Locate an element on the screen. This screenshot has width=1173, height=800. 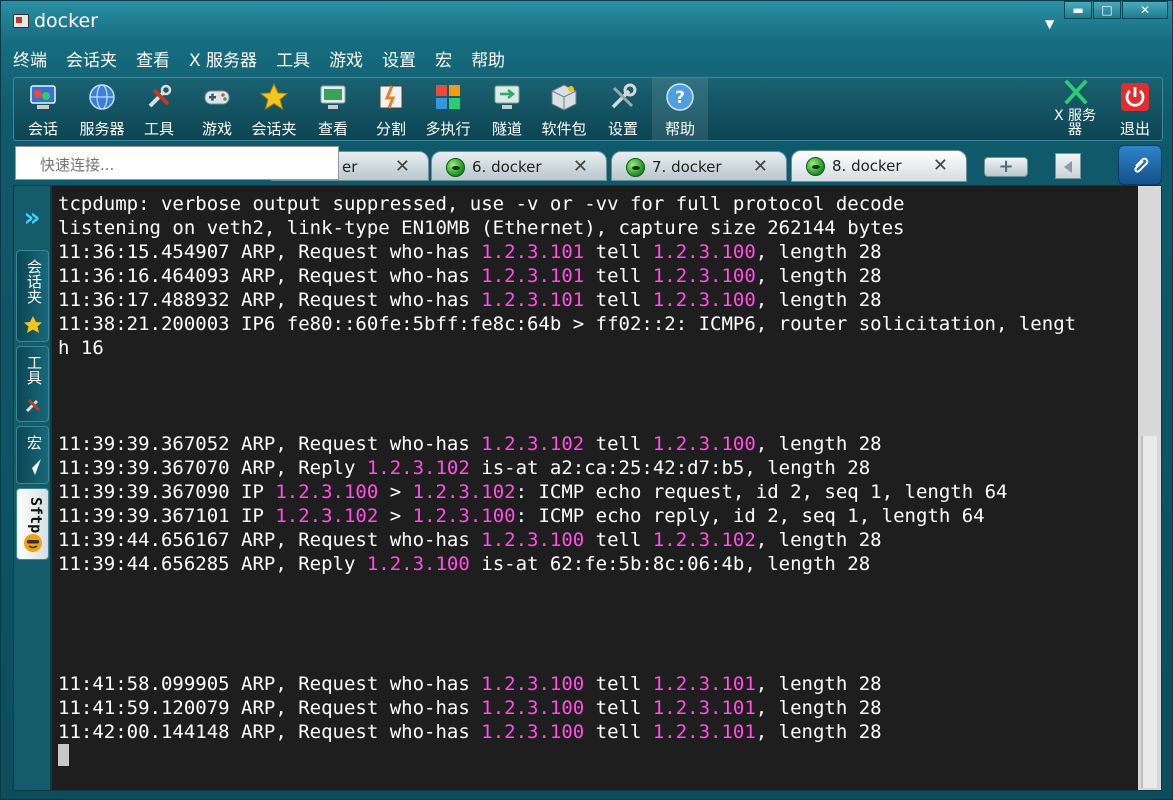
packages-button: 软件包 is located at coordinates (564, 109).